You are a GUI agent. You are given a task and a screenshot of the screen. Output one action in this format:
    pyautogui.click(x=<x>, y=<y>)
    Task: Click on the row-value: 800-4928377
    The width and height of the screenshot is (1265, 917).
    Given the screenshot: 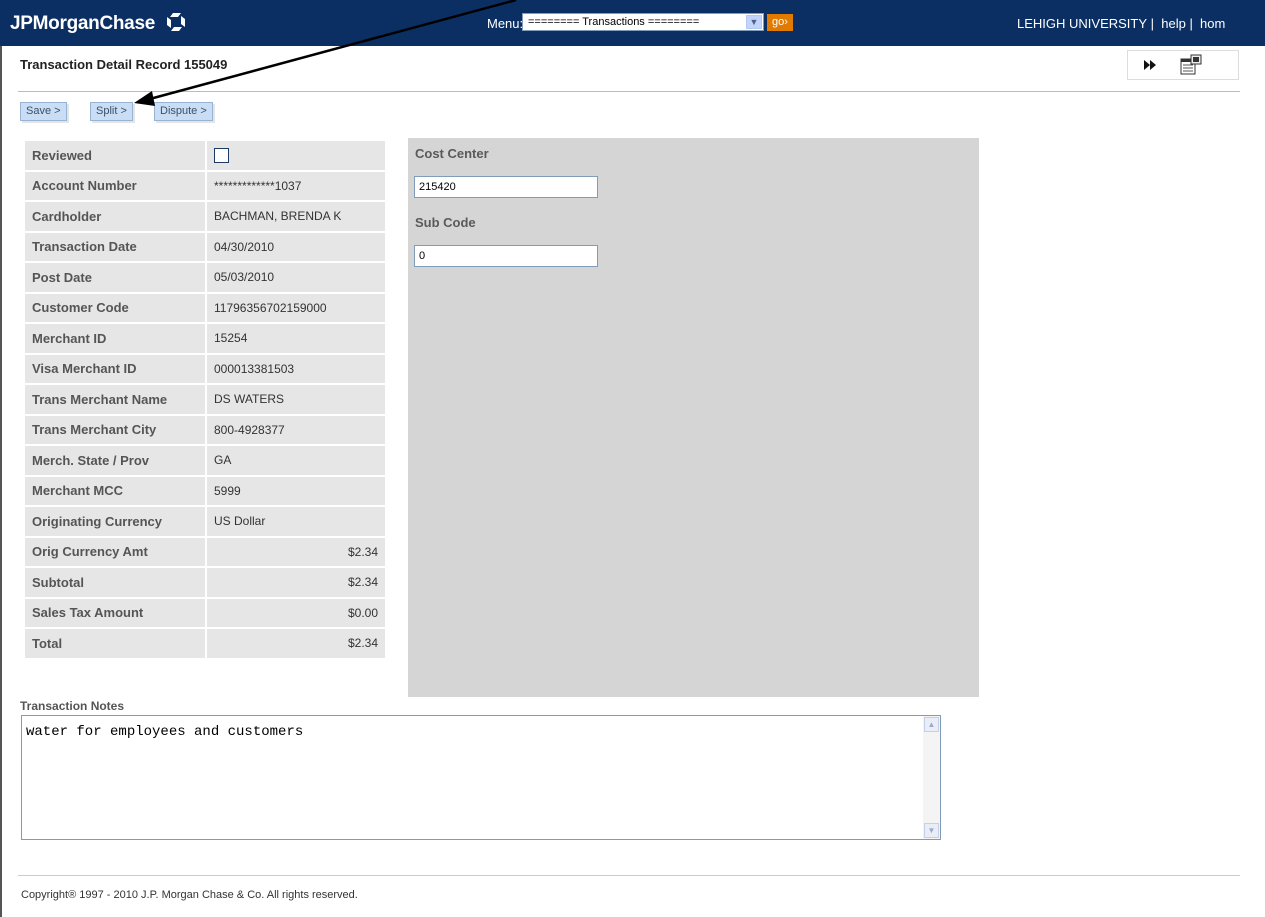 What is the action you would take?
    pyautogui.click(x=296, y=429)
    